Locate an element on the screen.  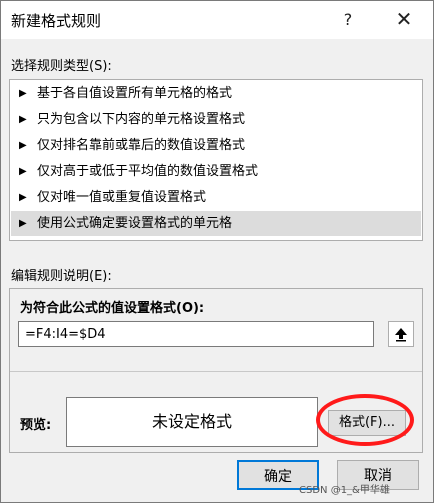
rule-item-each-value: ▶ 基于各自值设置所有单元格的格式 is located at coordinates (216, 93).